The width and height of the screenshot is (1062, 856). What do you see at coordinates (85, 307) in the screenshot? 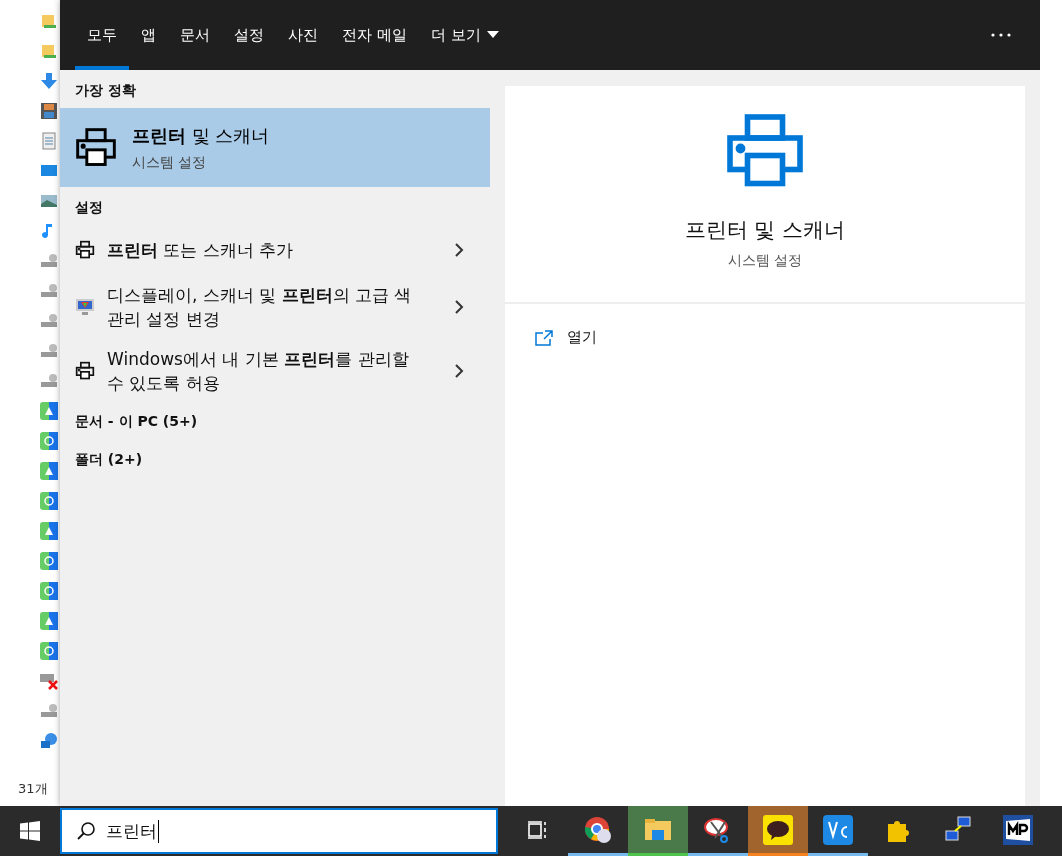
I see `monitor-icon` at bounding box center [85, 307].